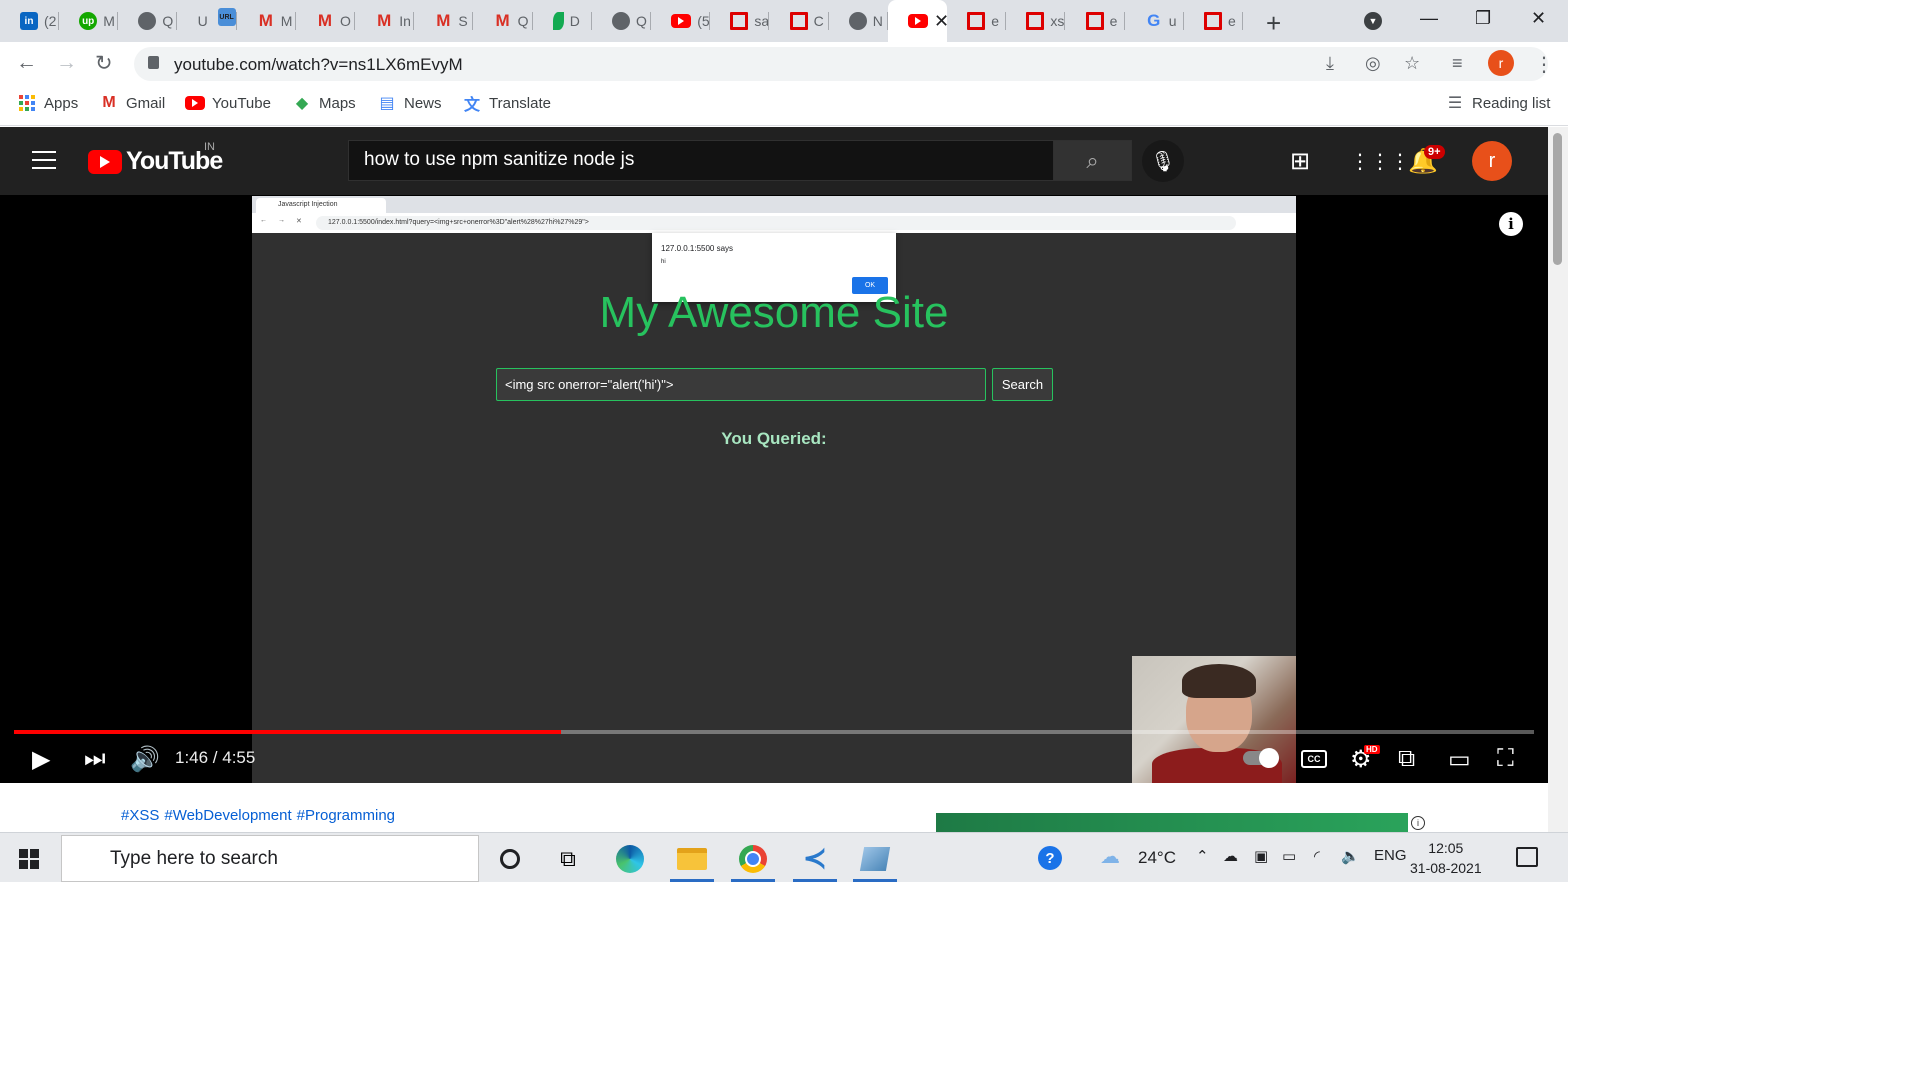 The width and height of the screenshot is (1920, 1080). I want to click on browser-tab: MM, so click(266, 21).